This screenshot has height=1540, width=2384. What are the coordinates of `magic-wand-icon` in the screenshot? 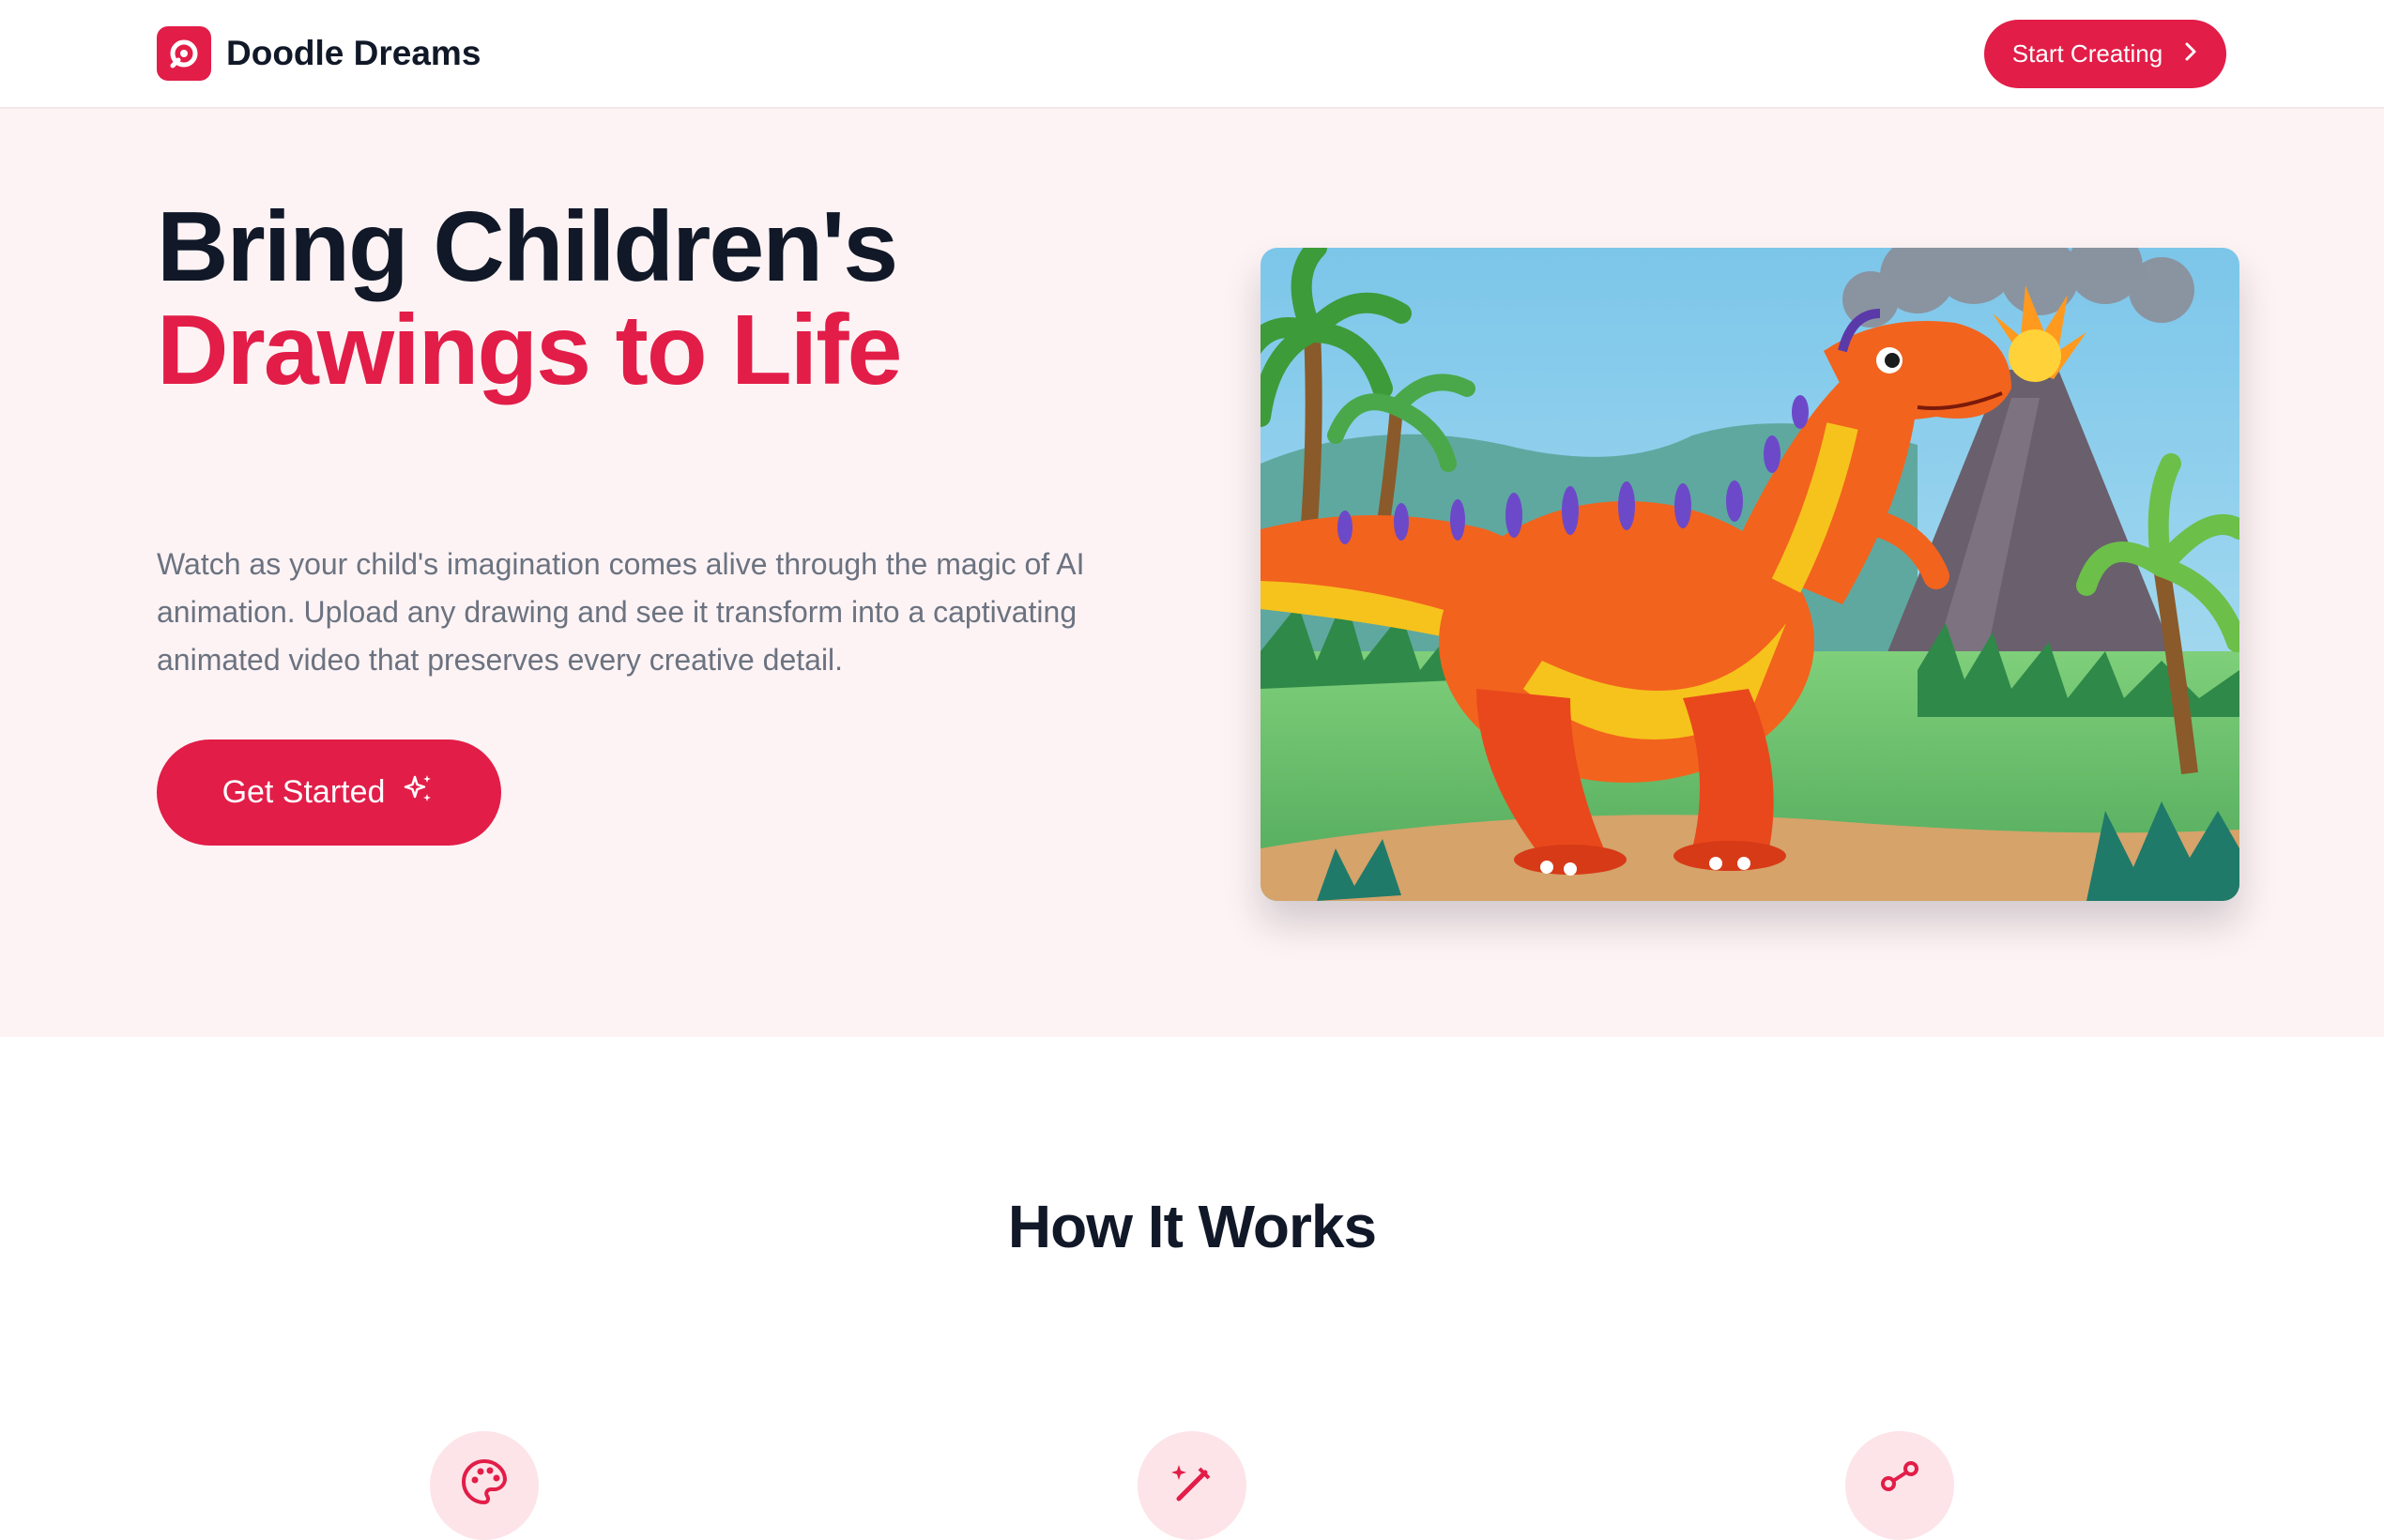 It's located at (1192, 1485).